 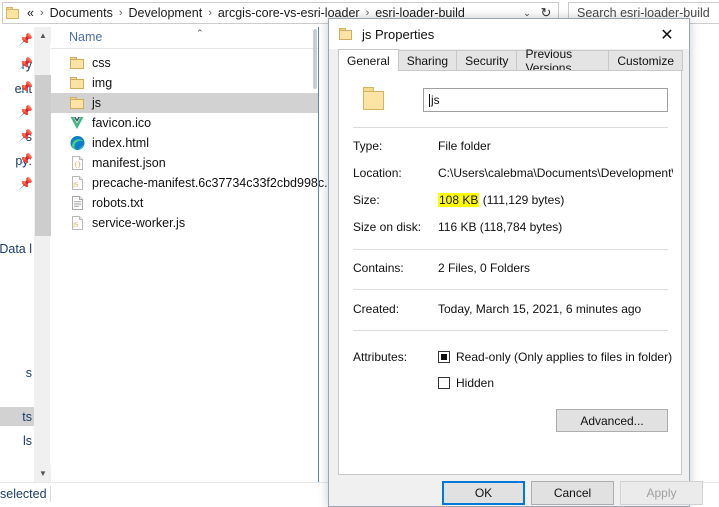 What do you see at coordinates (85, 37) in the screenshot?
I see `column-header-name: Name` at bounding box center [85, 37].